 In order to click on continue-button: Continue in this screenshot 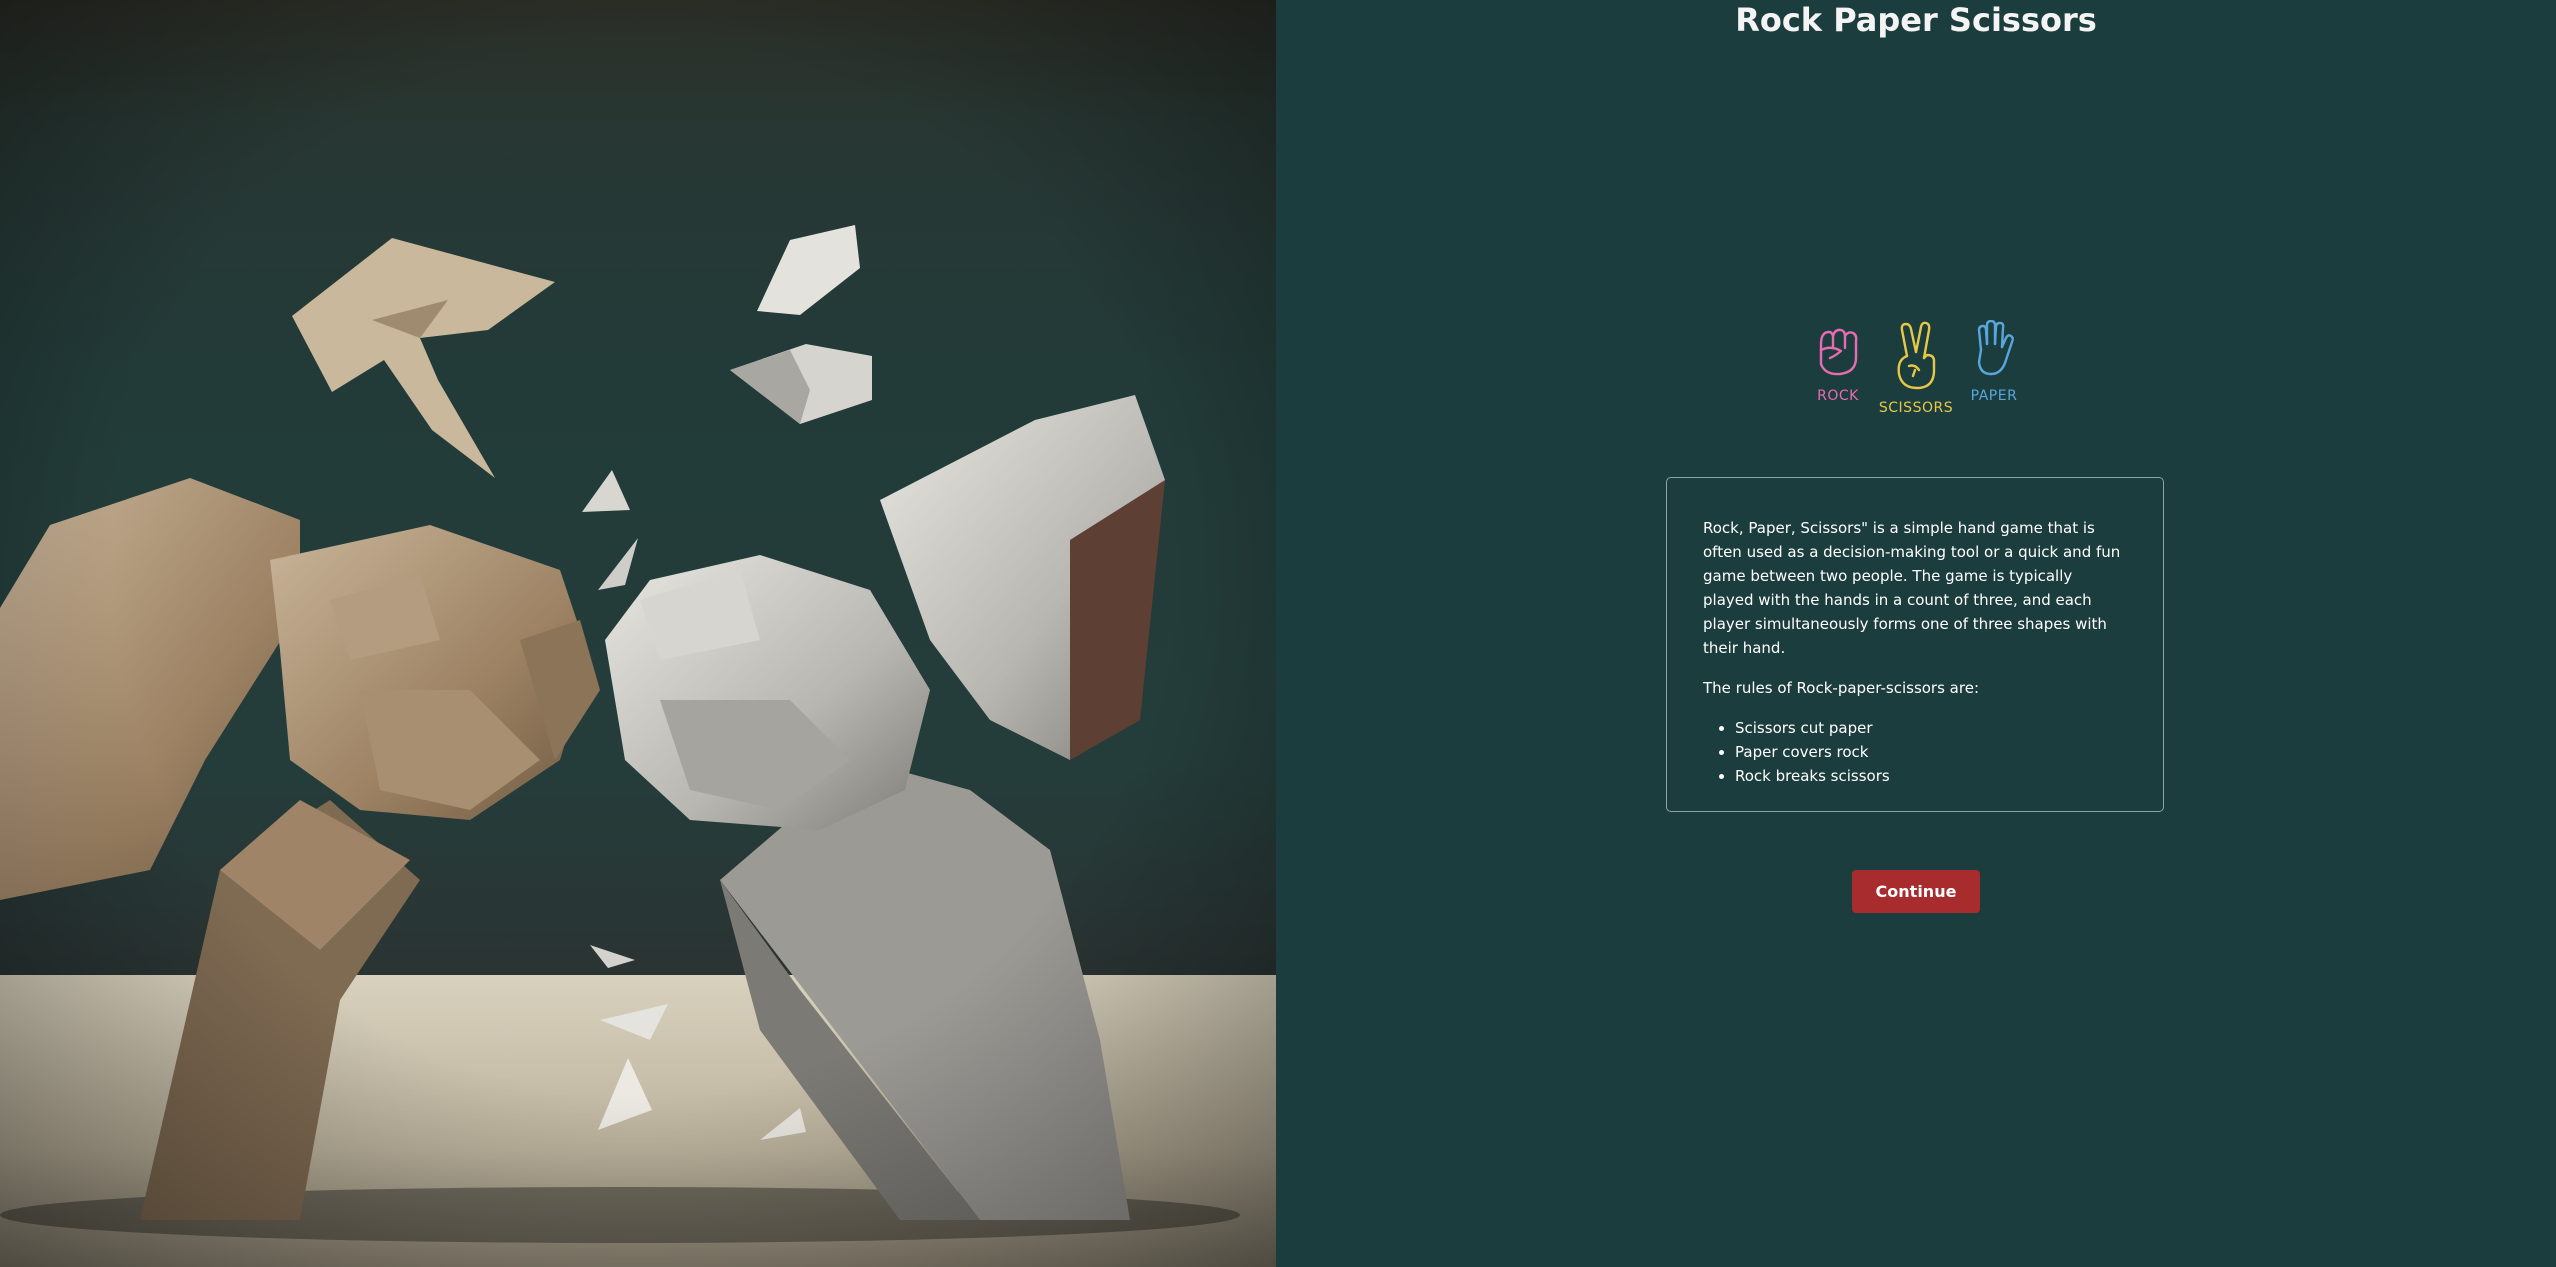, I will do `click(1916, 891)`.